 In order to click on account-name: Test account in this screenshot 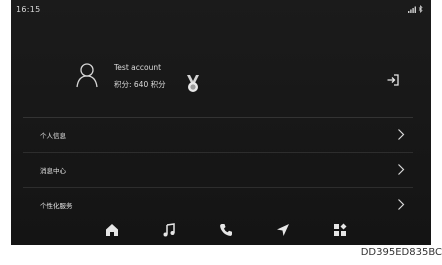, I will do `click(138, 67)`.